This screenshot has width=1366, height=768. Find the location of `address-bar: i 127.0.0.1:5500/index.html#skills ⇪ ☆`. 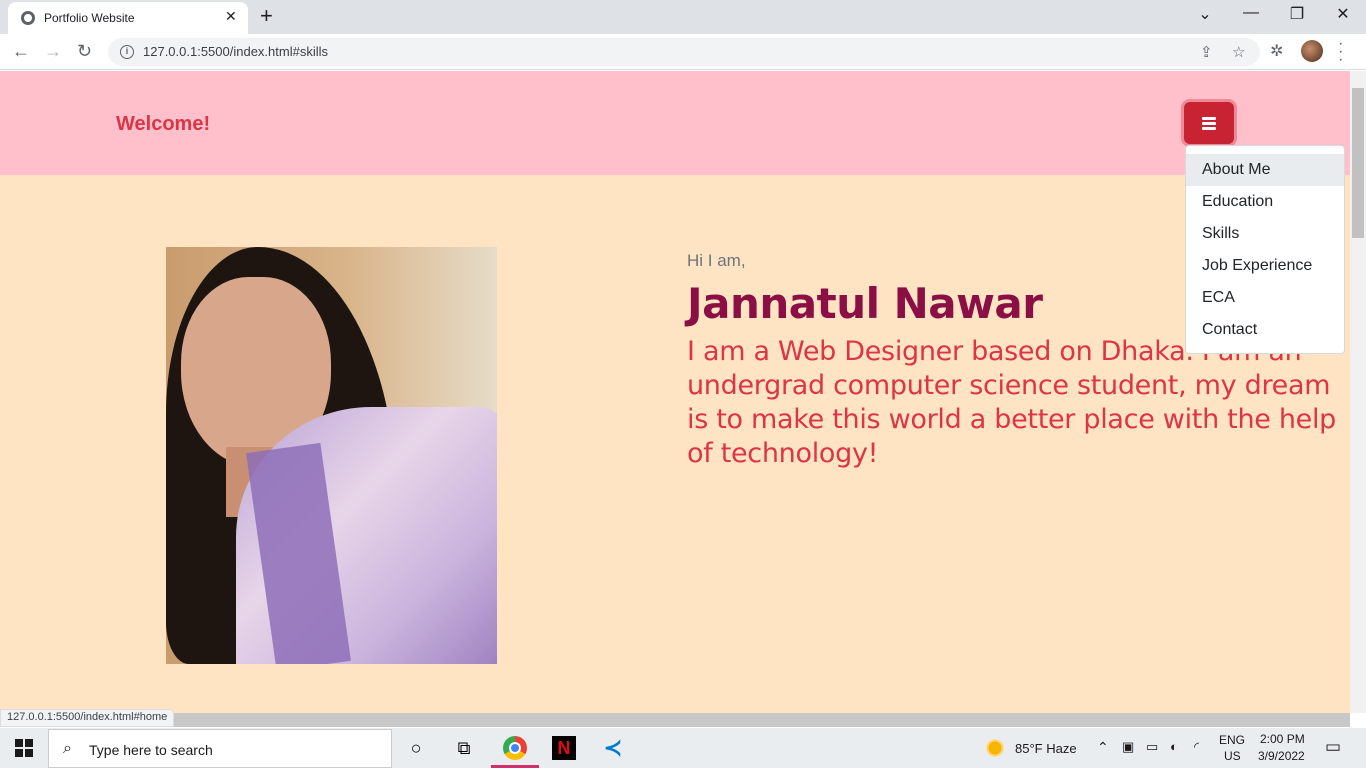

address-bar: i 127.0.0.1:5500/index.html#skills ⇪ ☆ is located at coordinates (684, 52).